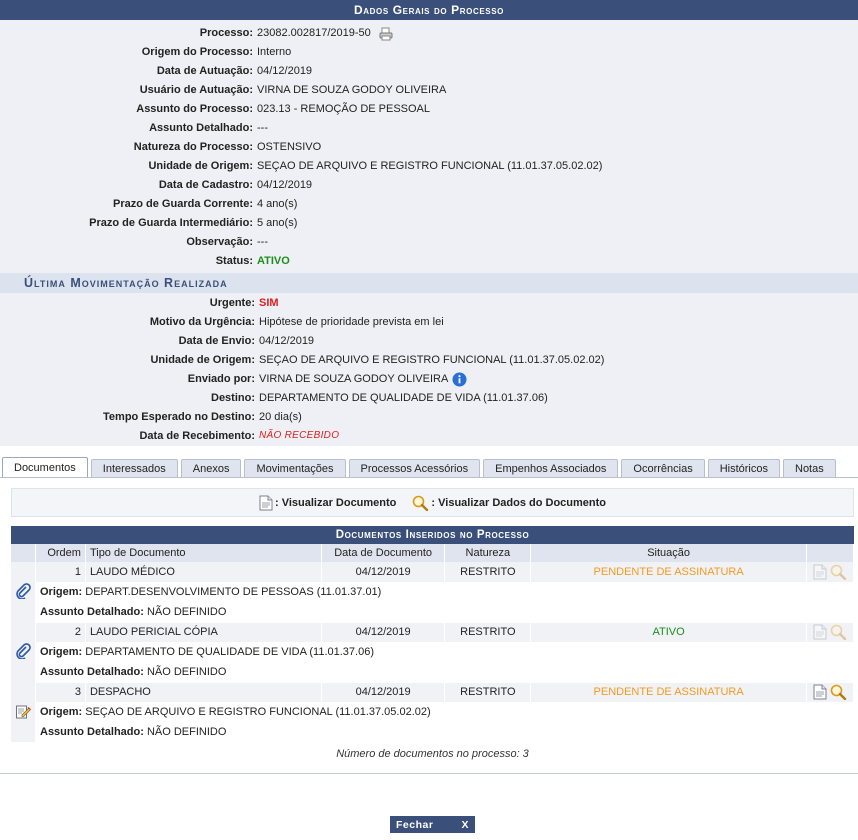 Image resolution: width=858 pixels, height=840 pixels. I want to click on process-label: Processo:, so click(226, 33).